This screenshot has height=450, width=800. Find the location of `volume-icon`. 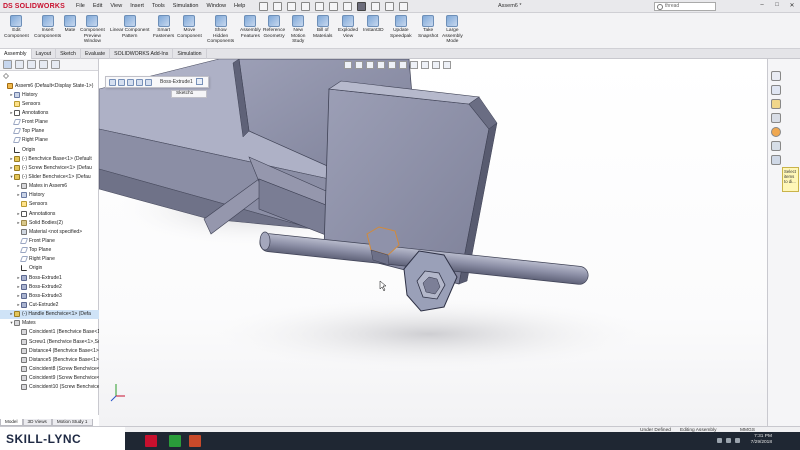

volume-icon is located at coordinates (728, 440).